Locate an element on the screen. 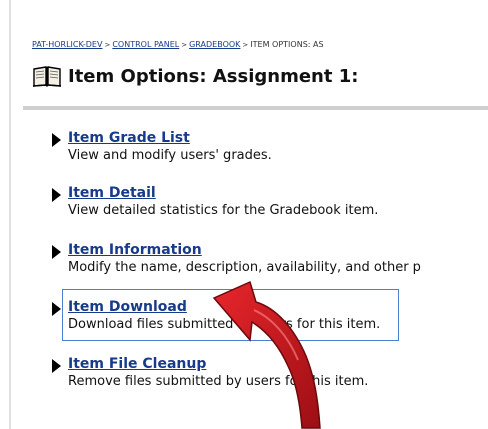 This screenshot has width=488, height=429. item-detail-link: Item Detail is located at coordinates (112, 193).